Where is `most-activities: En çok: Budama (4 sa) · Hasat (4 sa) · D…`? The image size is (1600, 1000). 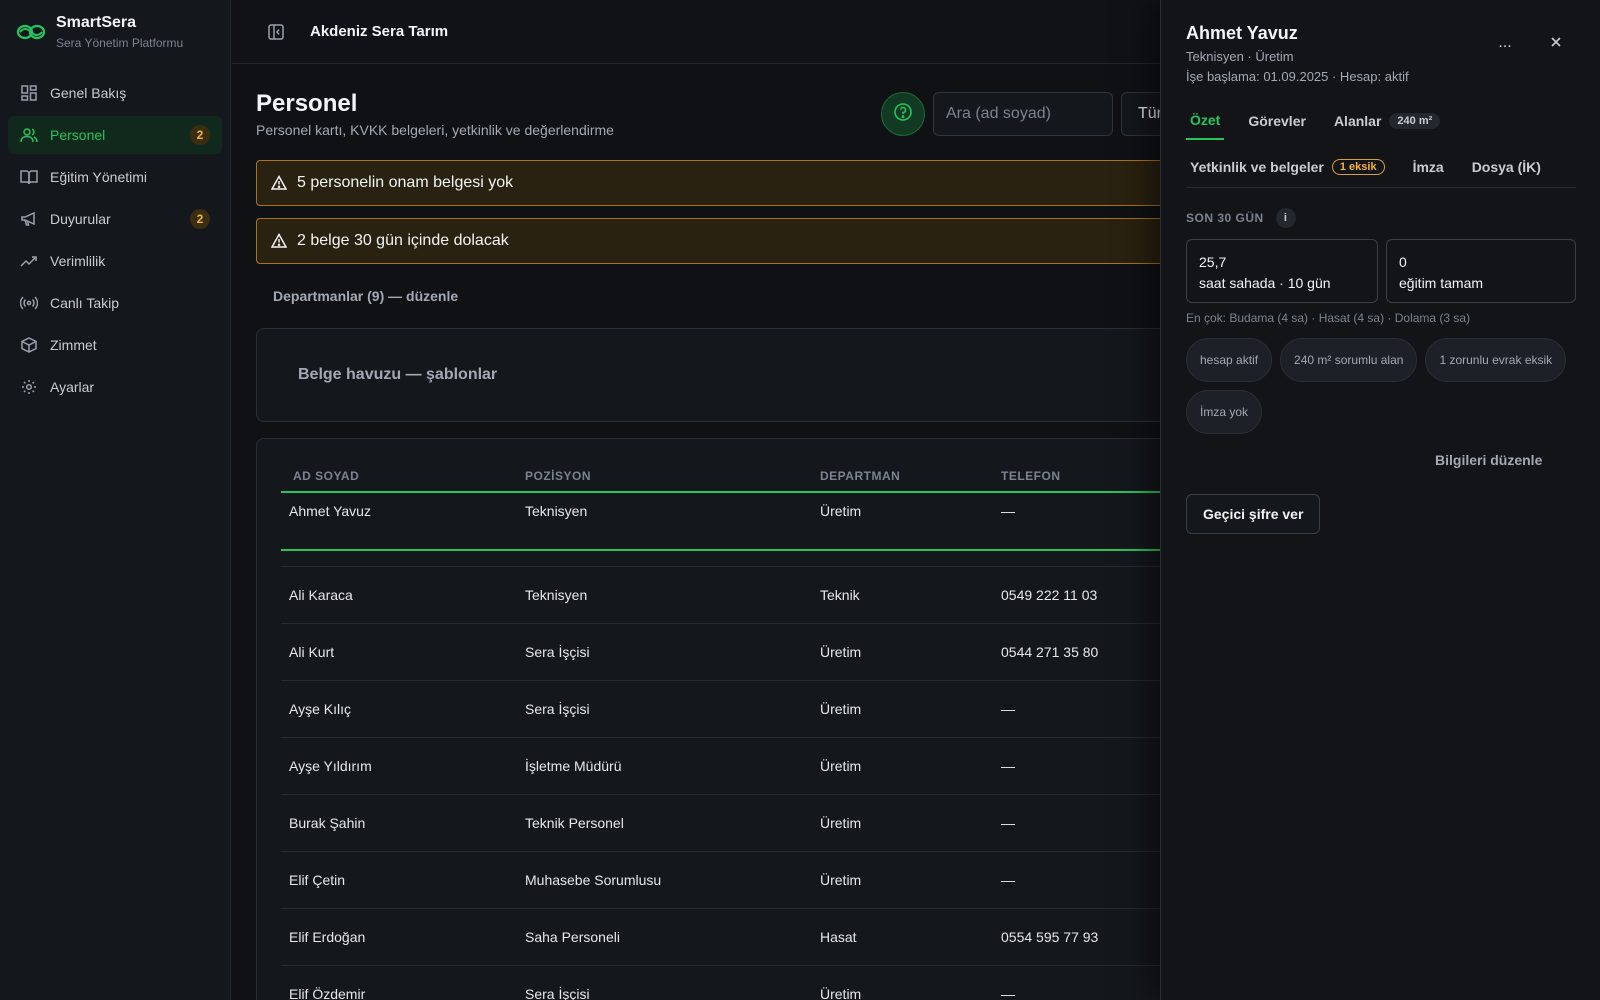 most-activities: En çok: Budama (4 sa) · Hasat (4 sa) · D… is located at coordinates (1328, 318).